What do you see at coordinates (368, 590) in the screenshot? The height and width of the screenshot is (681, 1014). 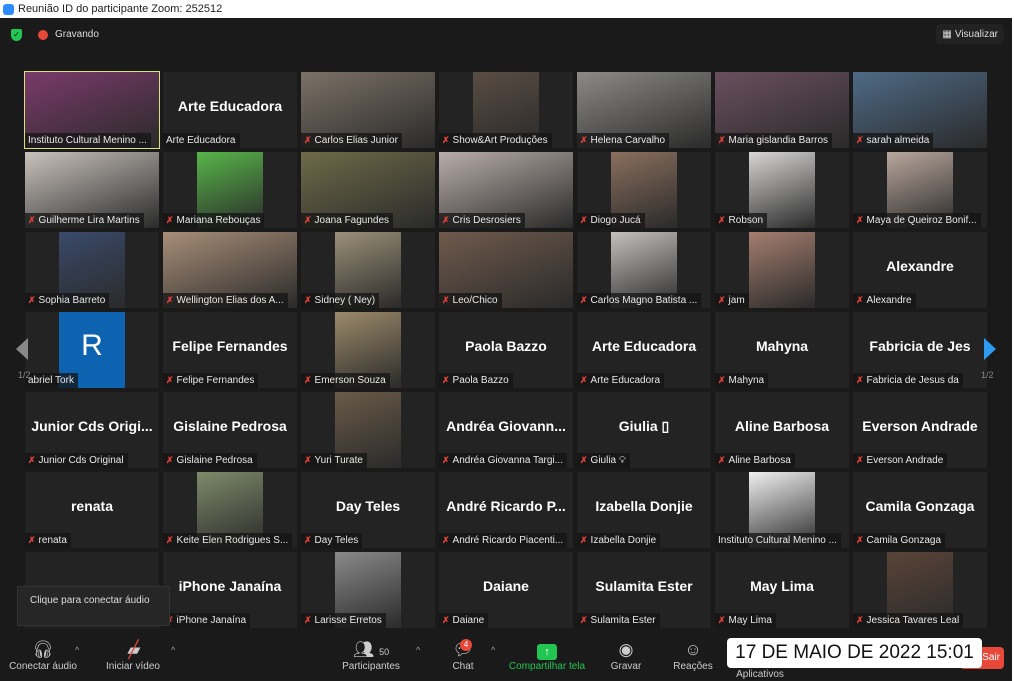 I see `participant-tile: ✗ Larisse Erretos` at bounding box center [368, 590].